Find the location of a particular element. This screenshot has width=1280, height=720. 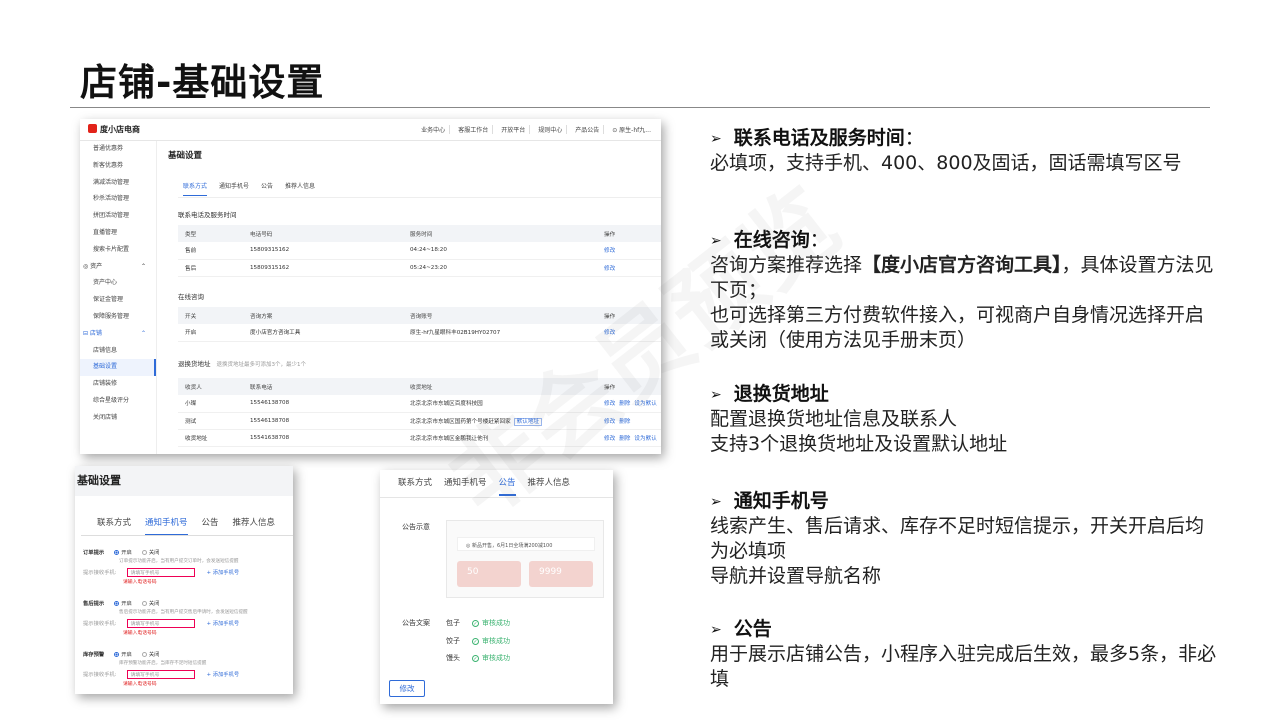

sidebar-item: 保障服务管理 is located at coordinates (118, 317).